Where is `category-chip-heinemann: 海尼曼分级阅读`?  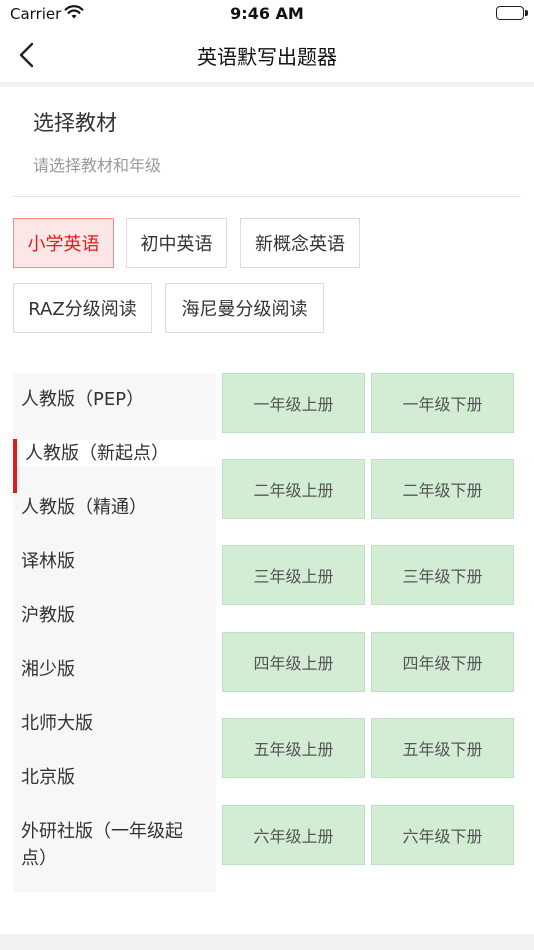
category-chip-heinemann: 海尼曼分级阅读 is located at coordinates (244, 308).